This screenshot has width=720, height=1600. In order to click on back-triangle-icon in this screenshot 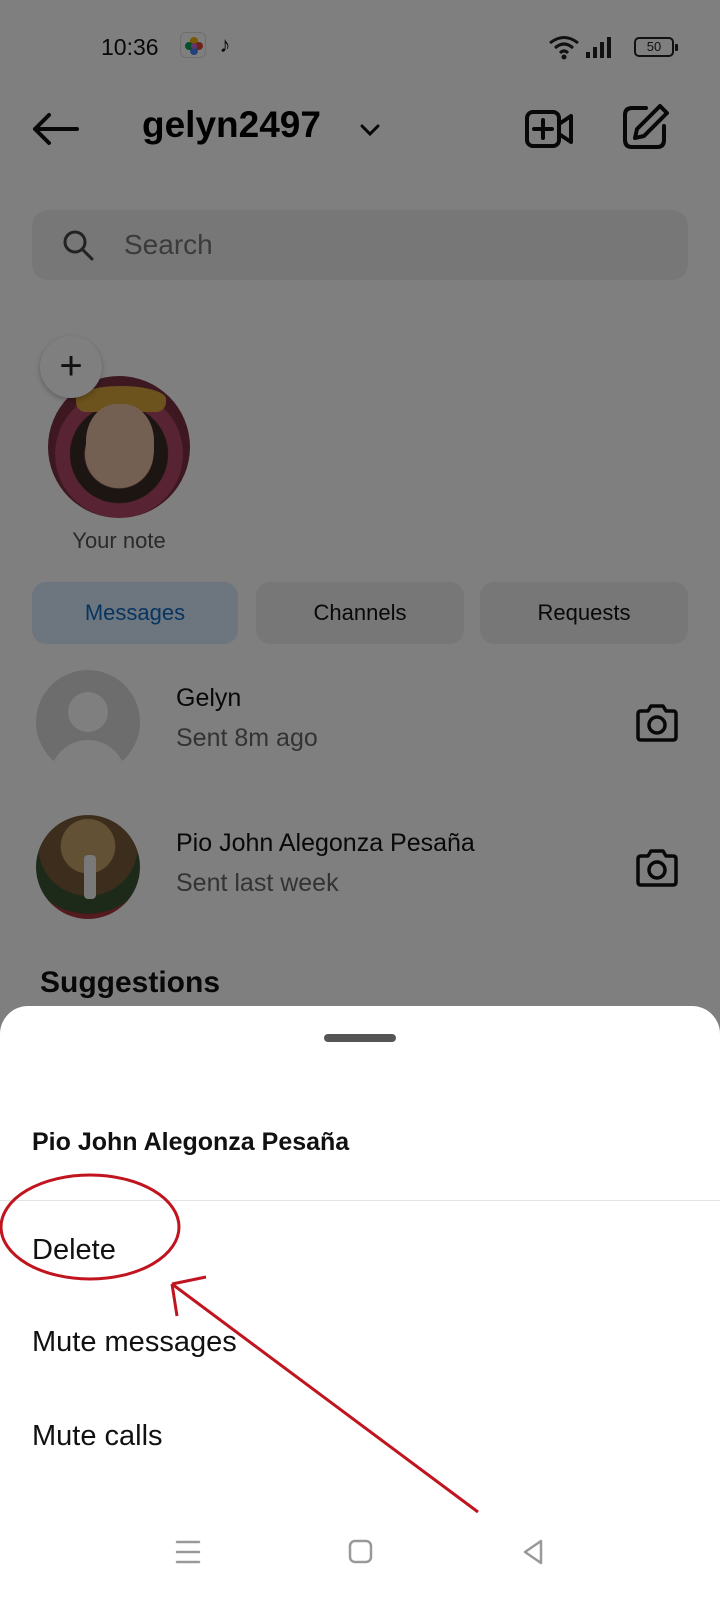, I will do `click(534, 1552)`.